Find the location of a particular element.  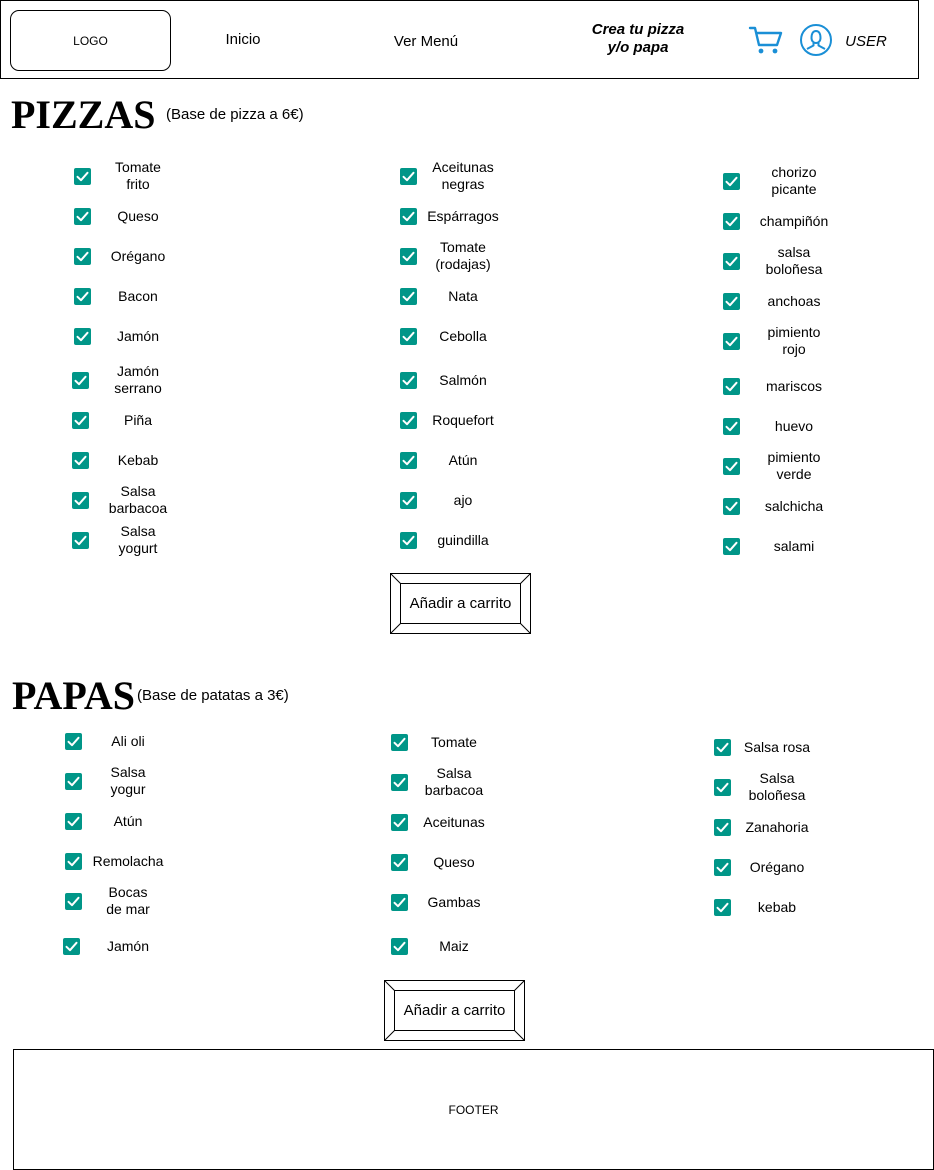

papas-option: Salsa rosa is located at coordinates (768, 747).